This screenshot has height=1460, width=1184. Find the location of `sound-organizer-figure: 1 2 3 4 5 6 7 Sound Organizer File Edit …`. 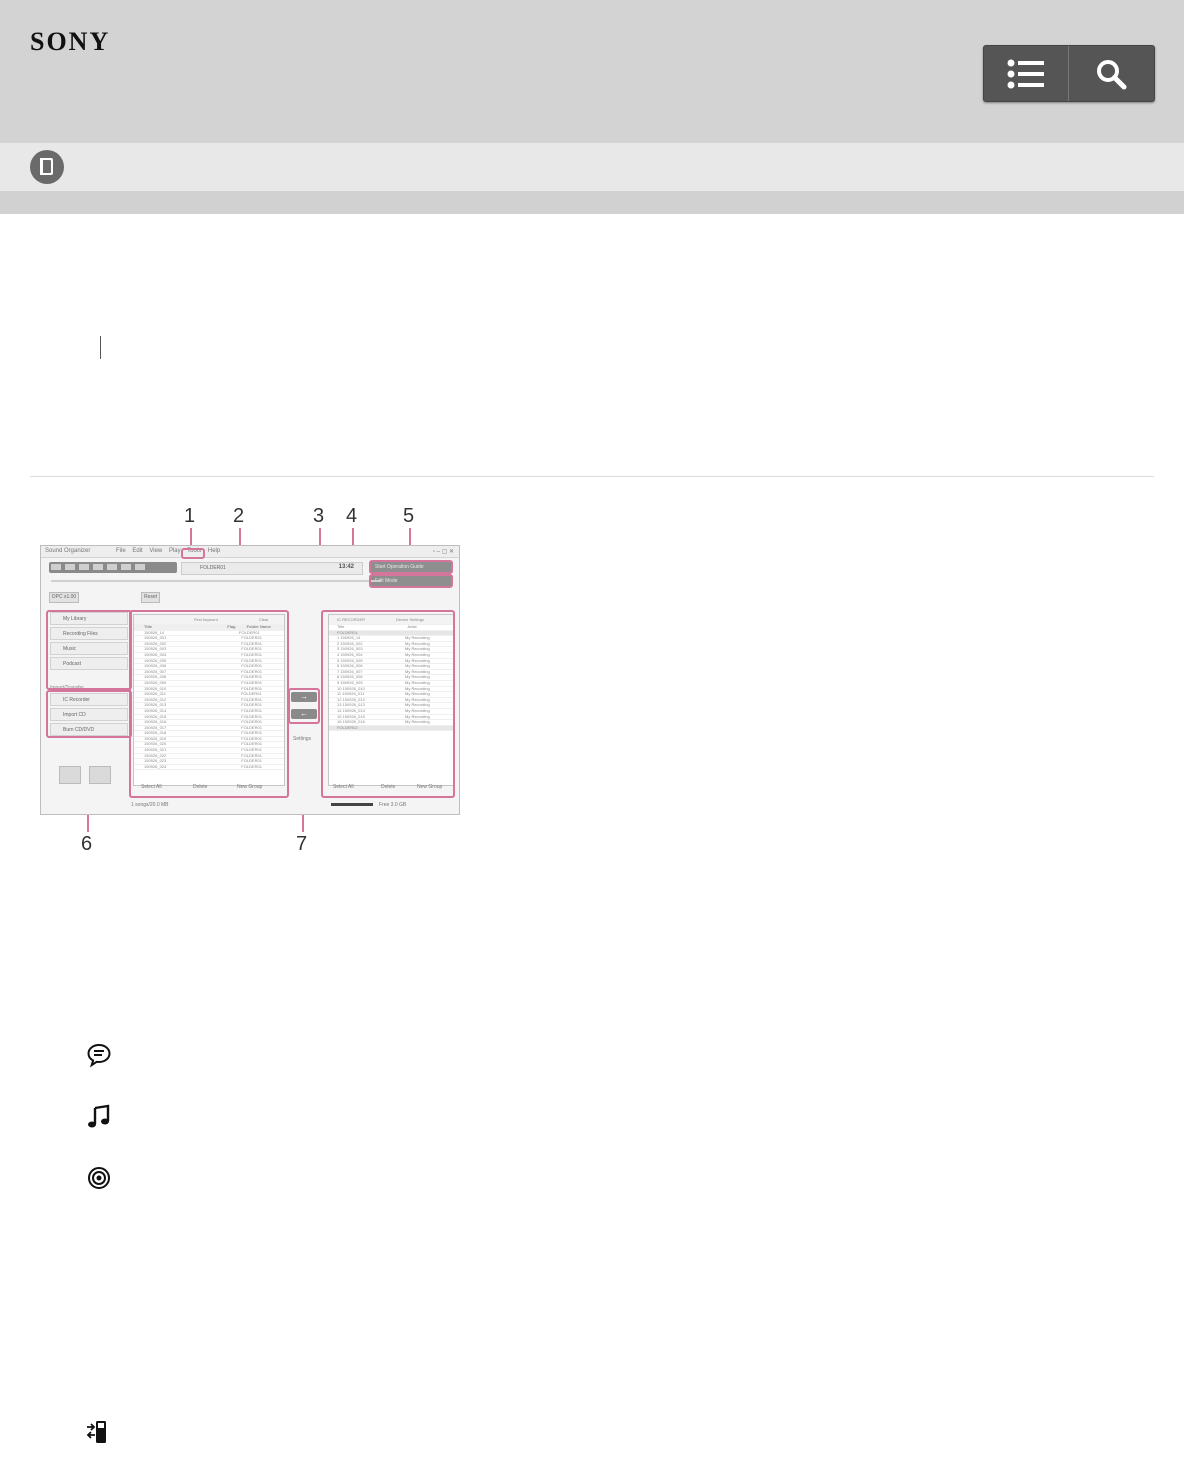

sound-organizer-figure: 1 2 3 4 5 6 7 Sound Organizer File Edit … is located at coordinates (250, 680).